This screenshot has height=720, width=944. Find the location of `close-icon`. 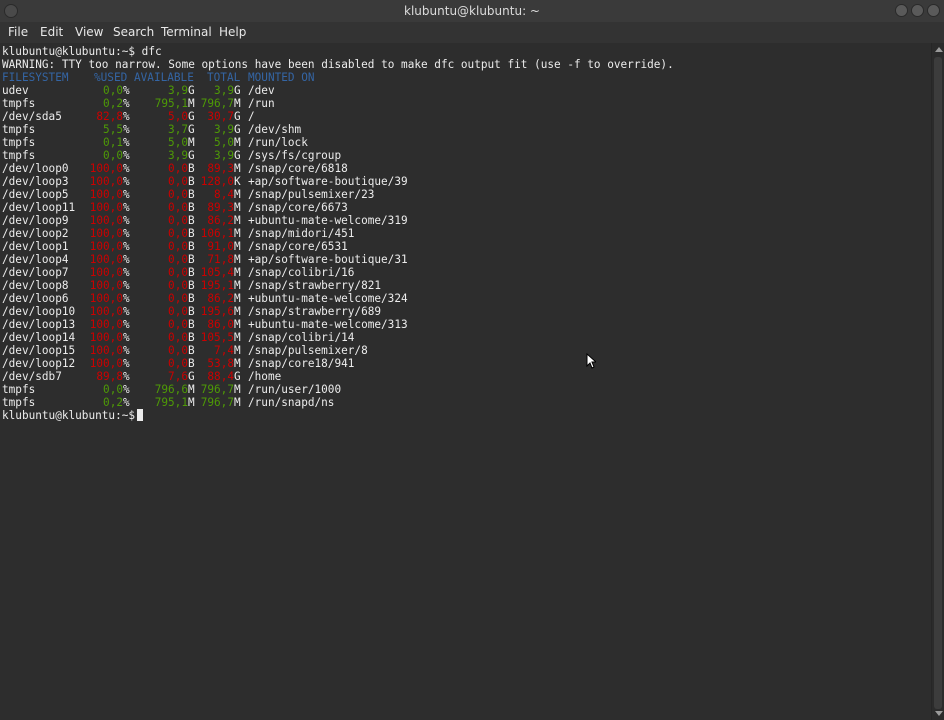

close-icon is located at coordinates (933, 10).